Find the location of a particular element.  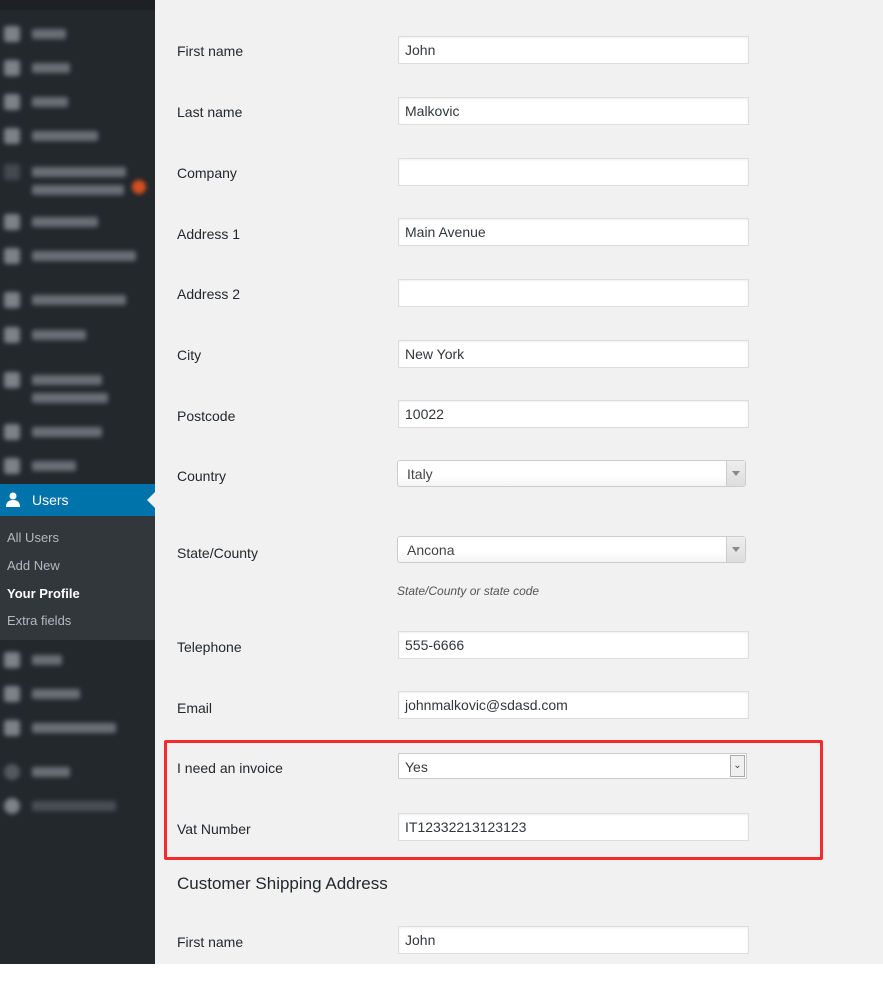

submenu-all-users: All Users is located at coordinates (33, 537).